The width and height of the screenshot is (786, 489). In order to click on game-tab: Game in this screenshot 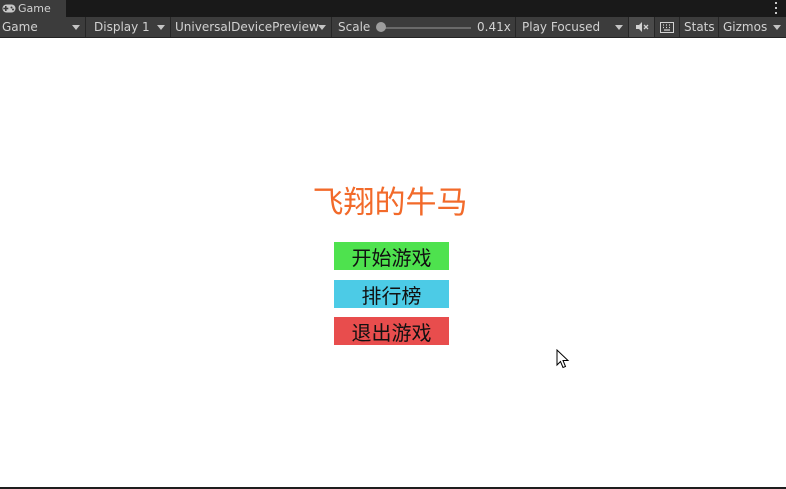, I will do `click(33, 8)`.